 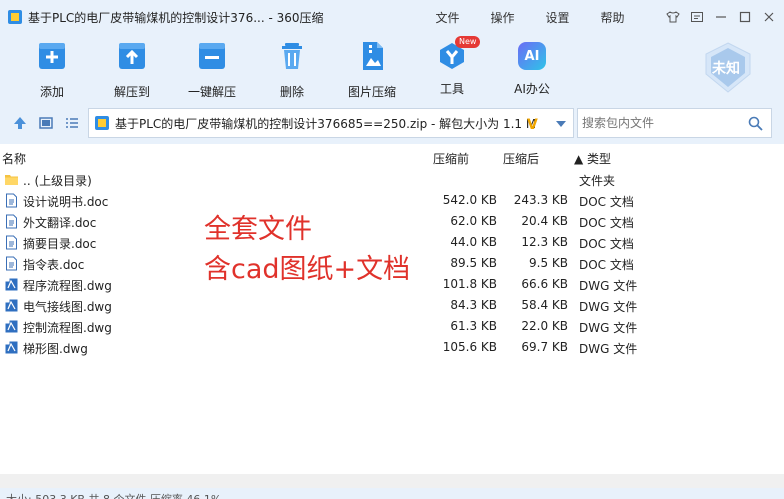 I want to click on add-button: 添加, so click(x=52, y=70).